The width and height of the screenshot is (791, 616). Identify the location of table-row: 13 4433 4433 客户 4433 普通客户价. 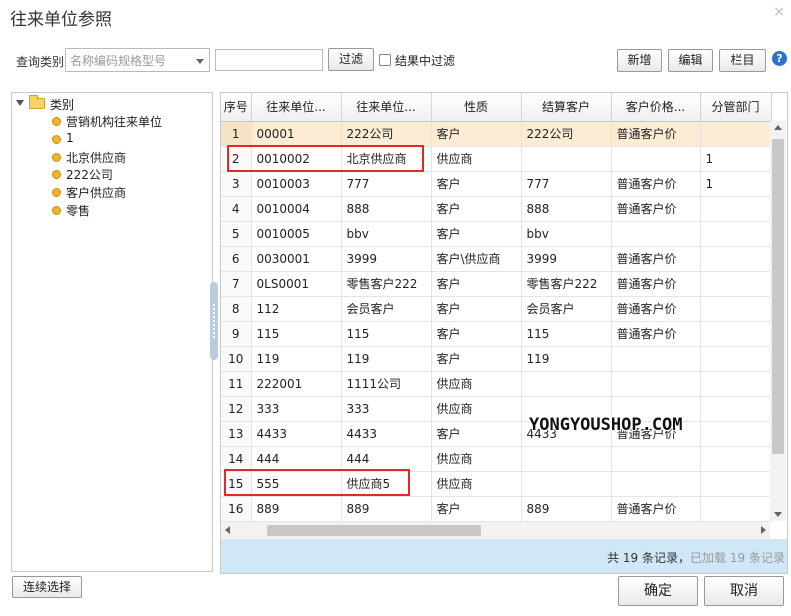
(496, 434).